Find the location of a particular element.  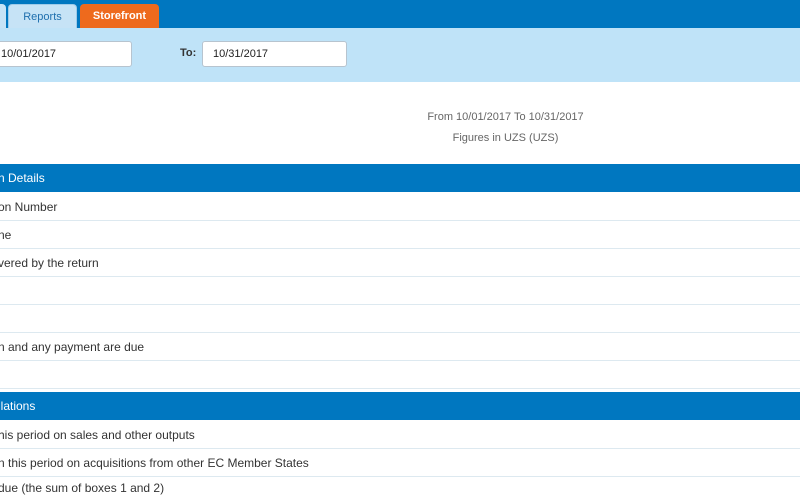

row-label: due (the sum of boxes 1 and 2) is located at coordinates (82, 487).